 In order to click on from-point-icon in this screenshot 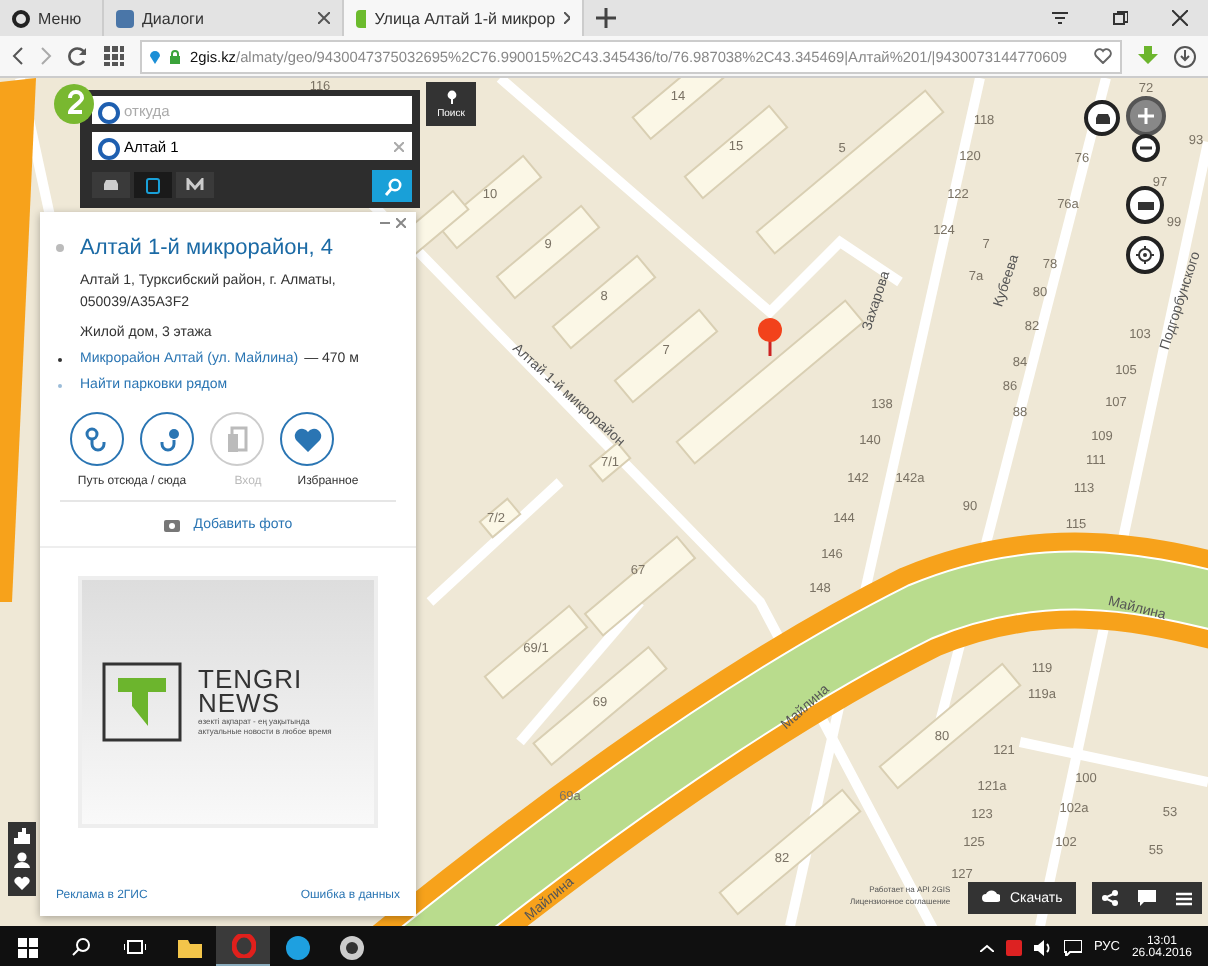, I will do `click(109, 112)`.